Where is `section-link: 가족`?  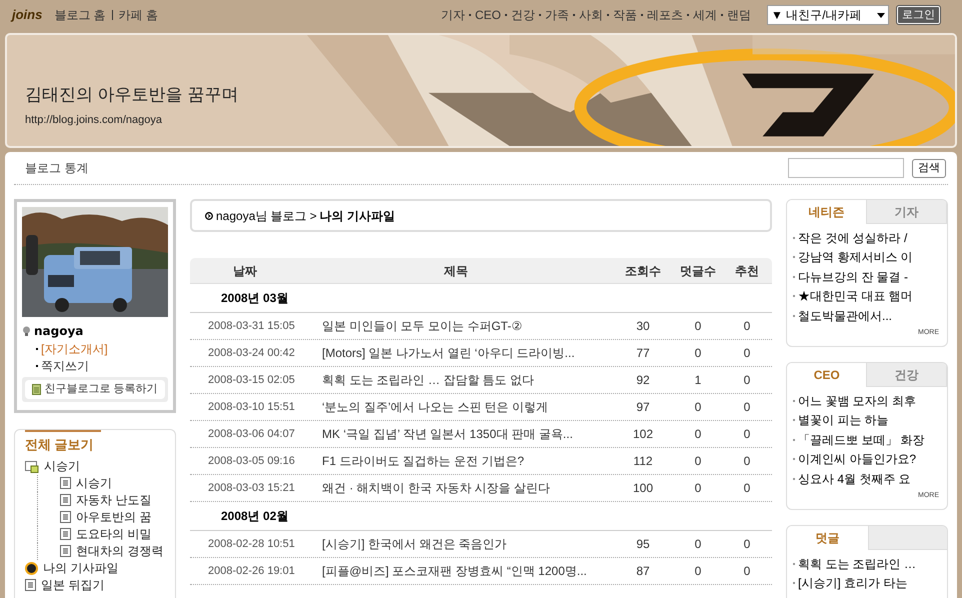
section-link: 가족 is located at coordinates (557, 15).